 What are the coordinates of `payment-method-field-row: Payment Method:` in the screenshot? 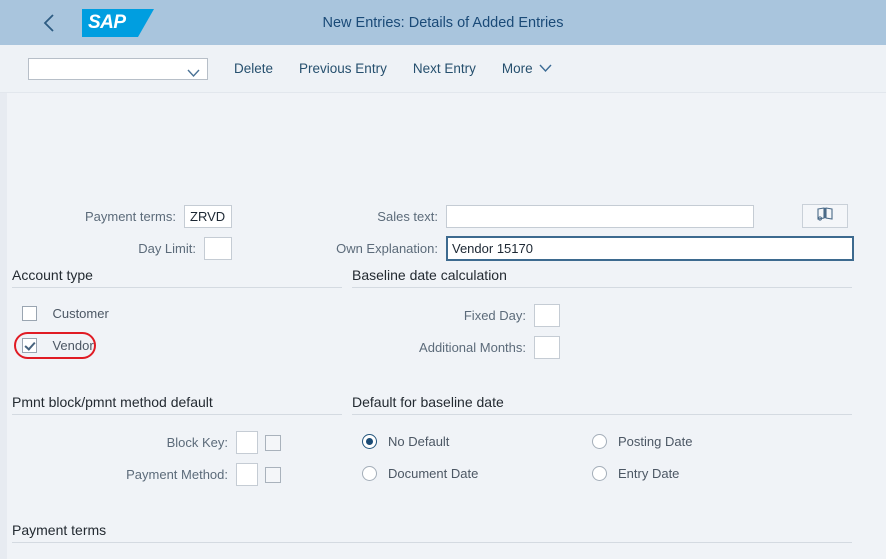 It's located at (190, 474).